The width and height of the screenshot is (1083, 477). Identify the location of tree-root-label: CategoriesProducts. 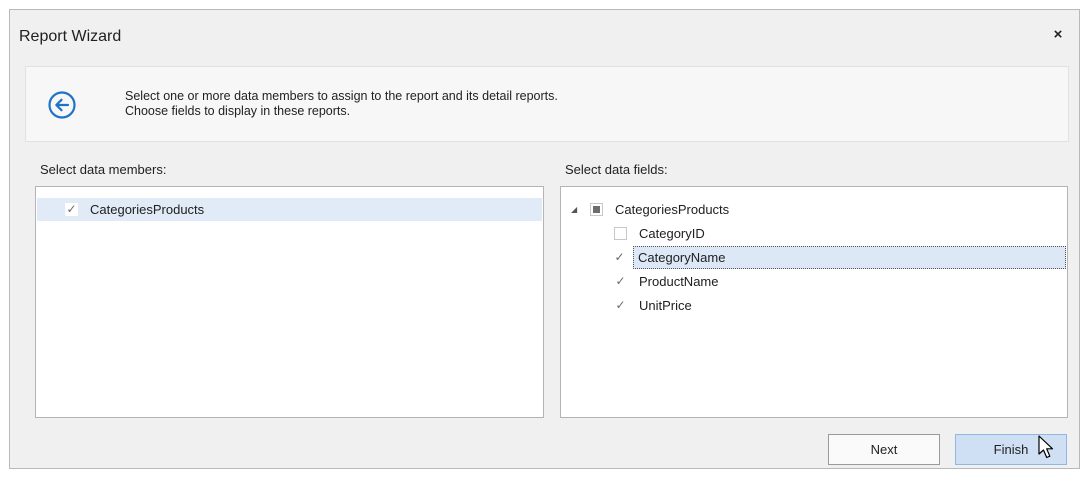
(672, 209).